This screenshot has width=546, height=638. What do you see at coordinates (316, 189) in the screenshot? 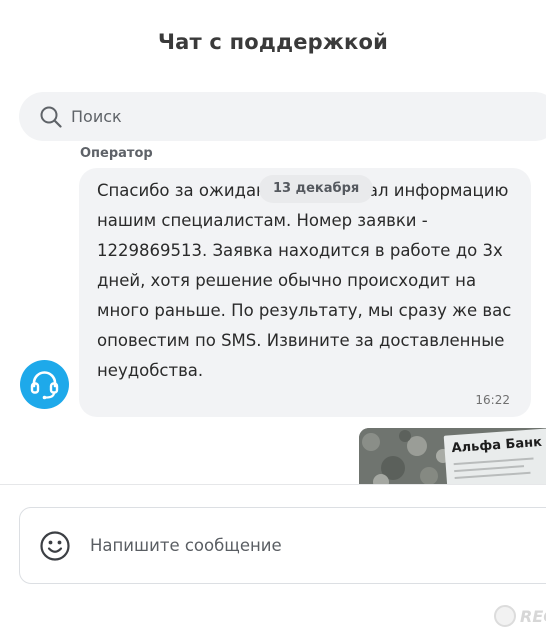
I see `date-separator: 13 декабря` at bounding box center [316, 189].